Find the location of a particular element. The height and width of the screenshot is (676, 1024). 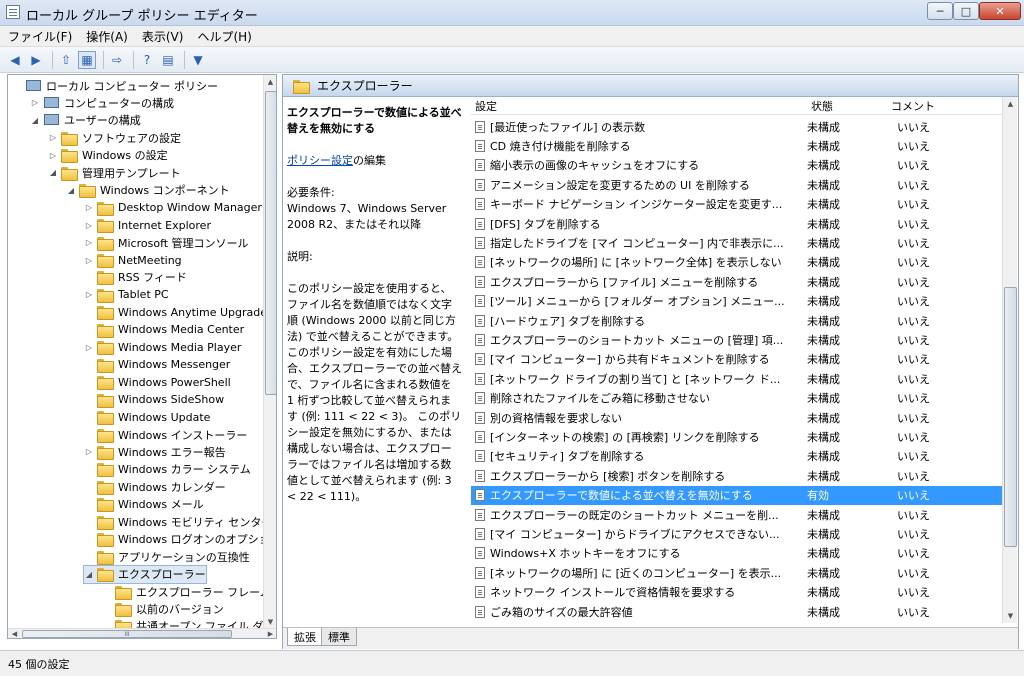

tree-item: Windows モビリティ センター is located at coordinates (173, 521).